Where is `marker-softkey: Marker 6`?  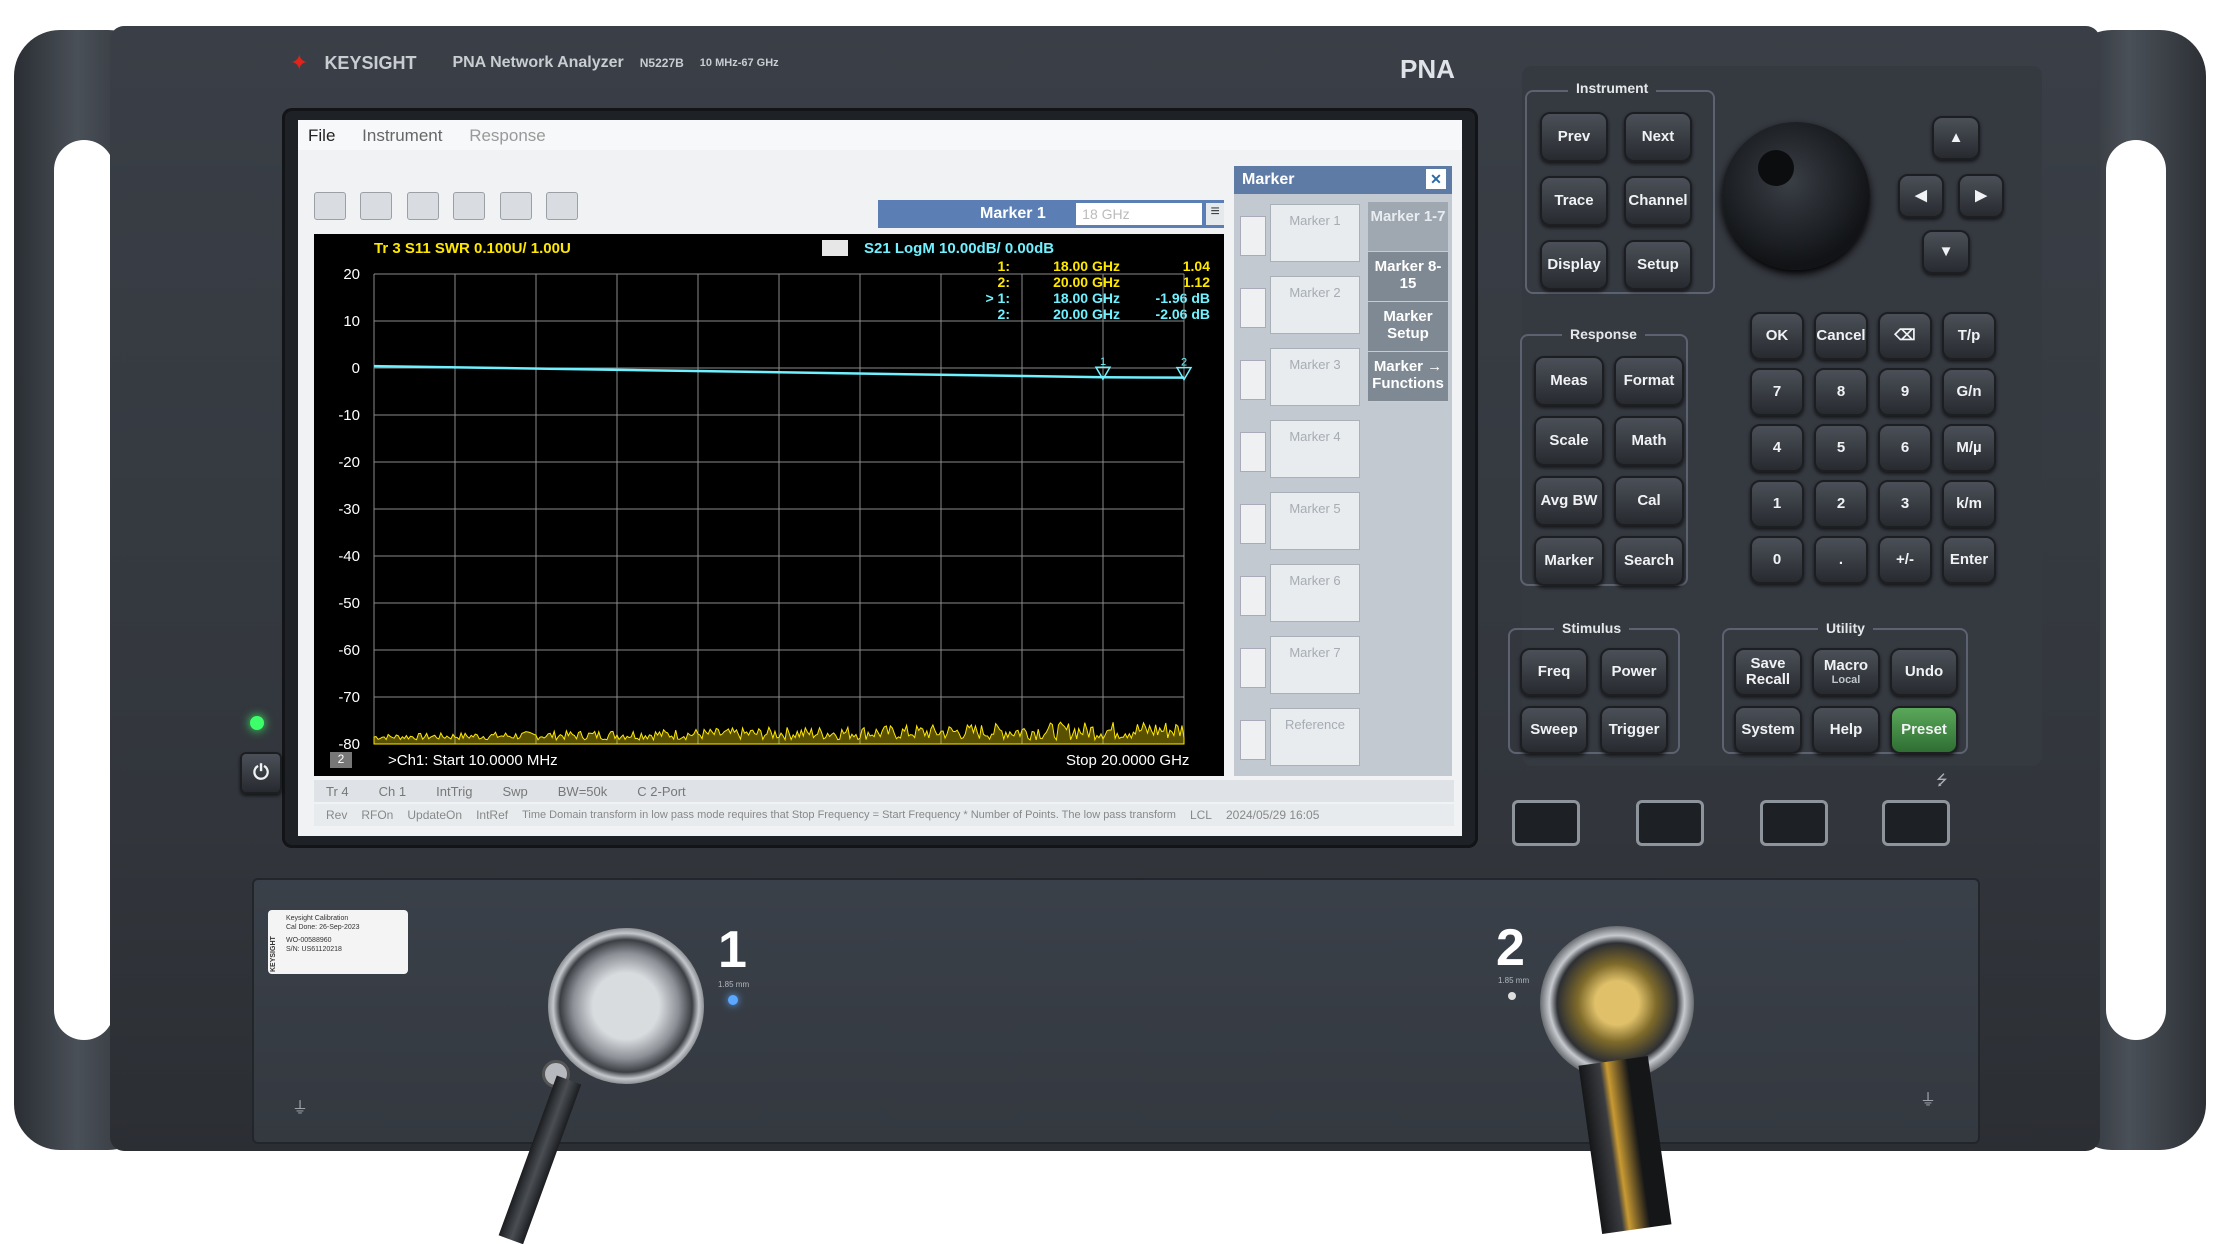 marker-softkey: Marker 6 is located at coordinates (1302, 594).